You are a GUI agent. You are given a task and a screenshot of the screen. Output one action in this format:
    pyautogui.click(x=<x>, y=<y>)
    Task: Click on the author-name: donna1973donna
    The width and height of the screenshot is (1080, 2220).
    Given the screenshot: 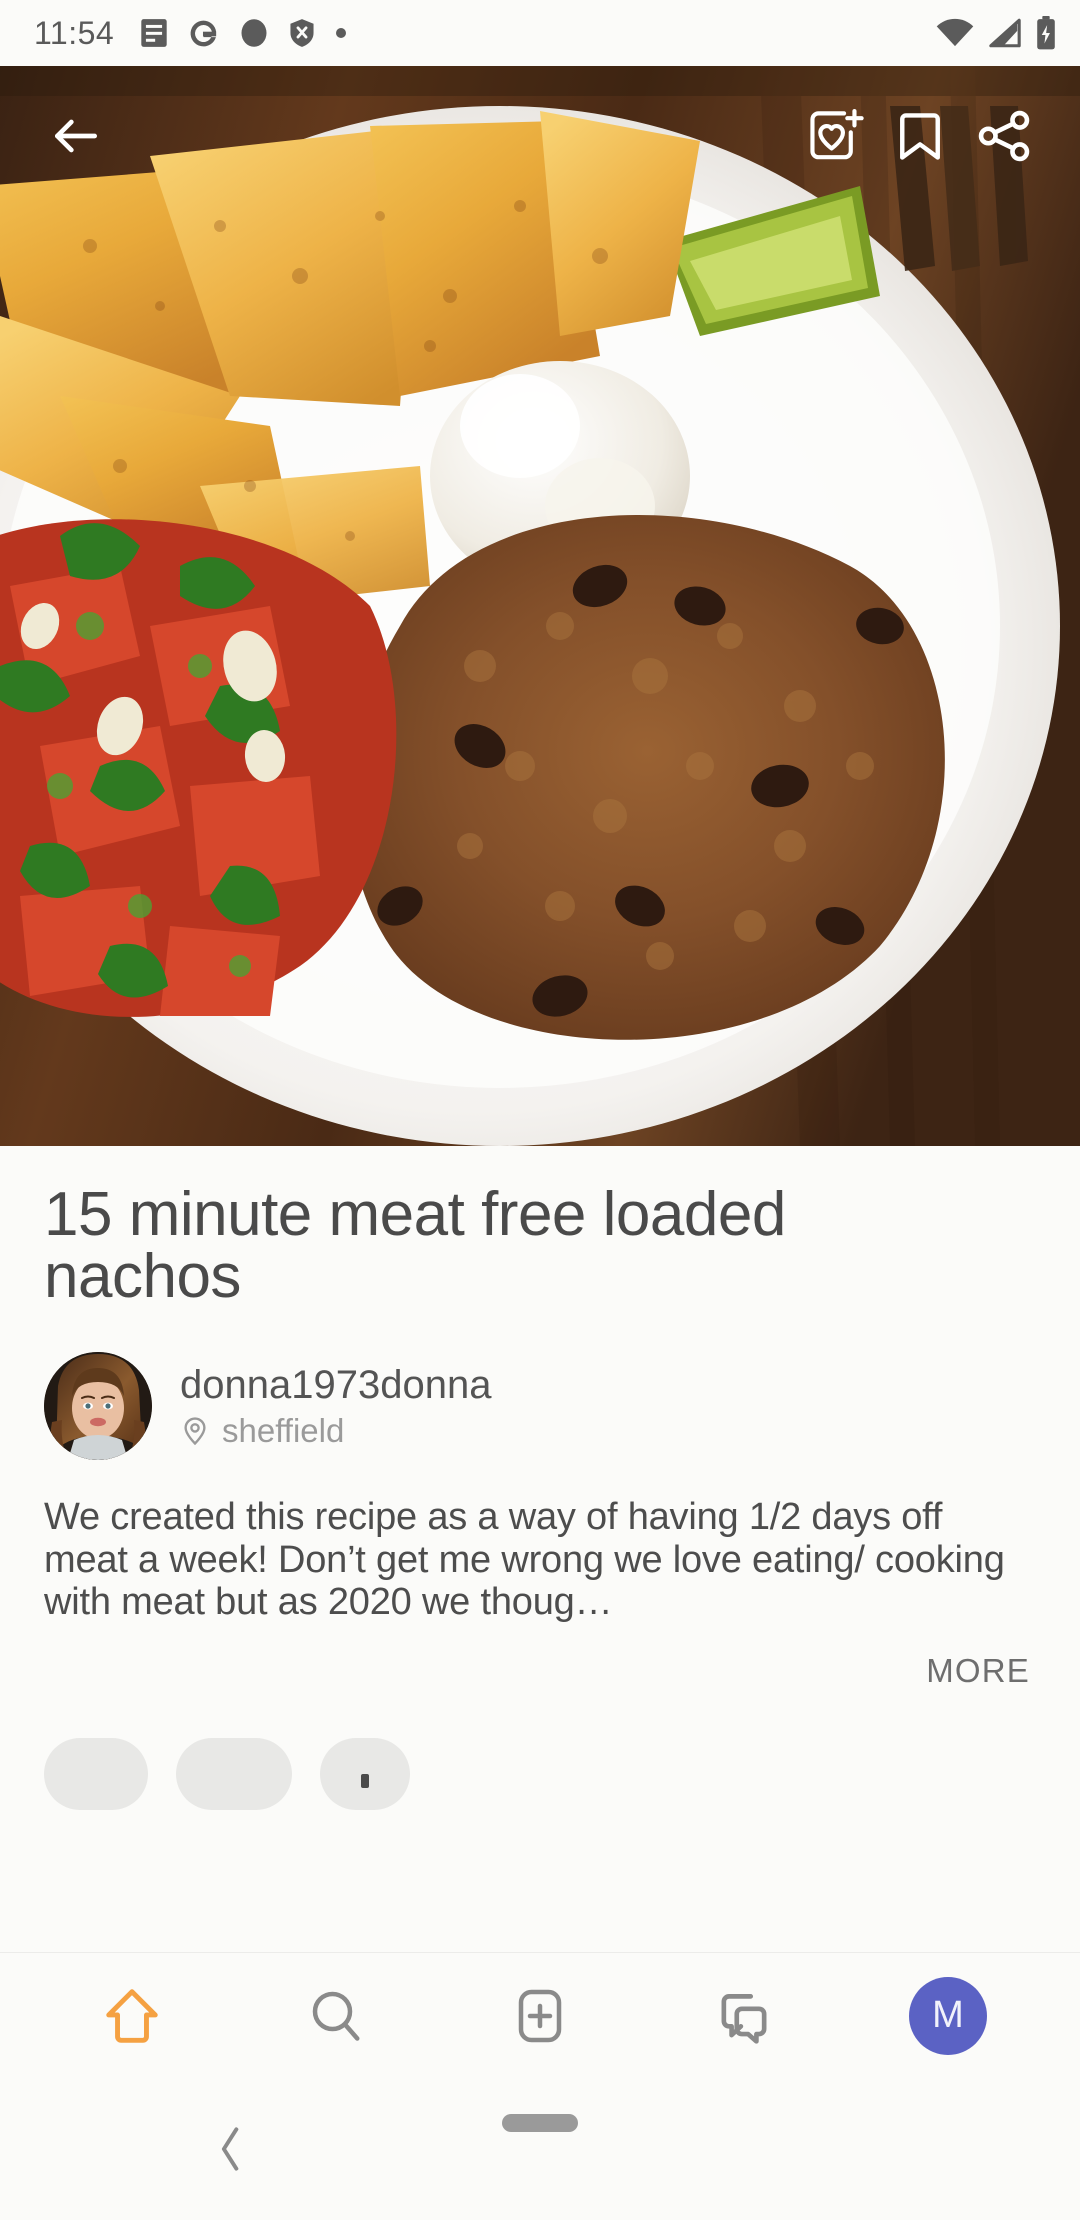 What is the action you would take?
    pyautogui.click(x=335, y=1385)
    